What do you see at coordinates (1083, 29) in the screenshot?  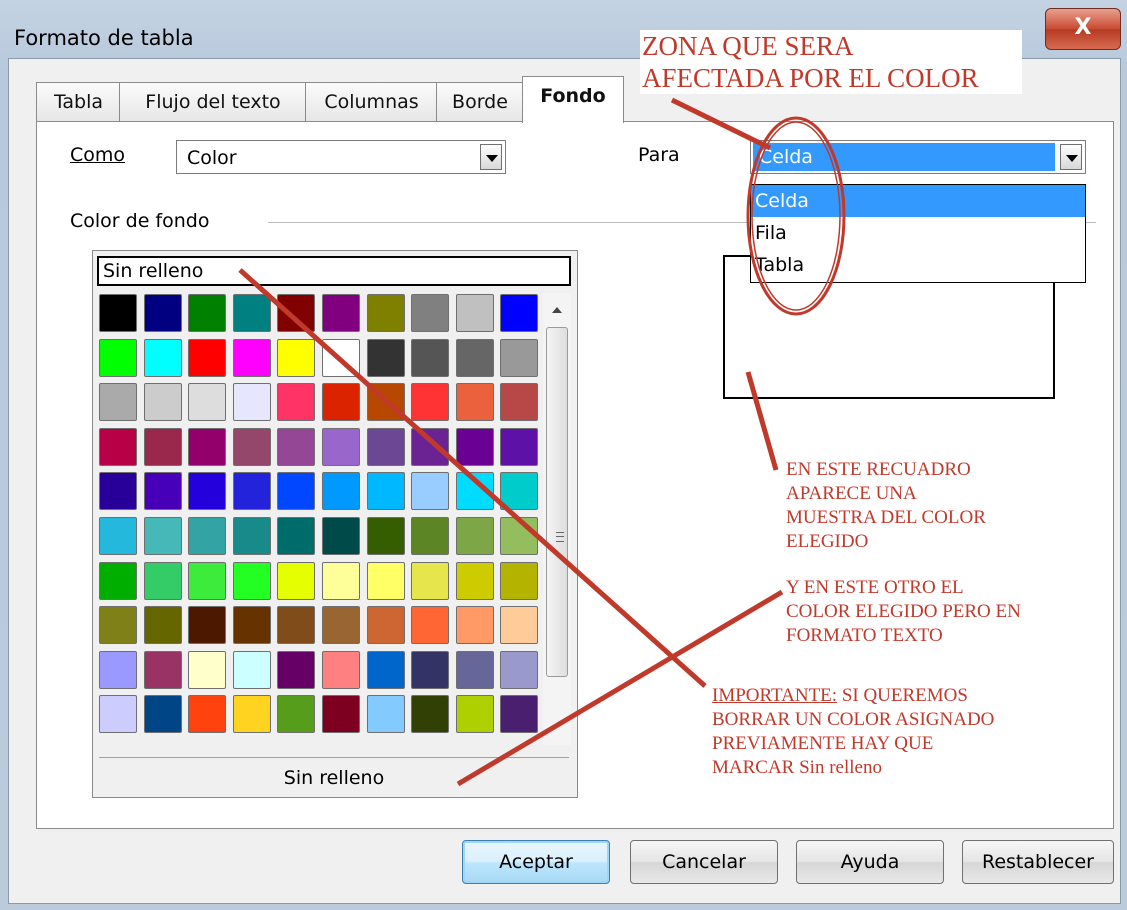 I see `close-button: X` at bounding box center [1083, 29].